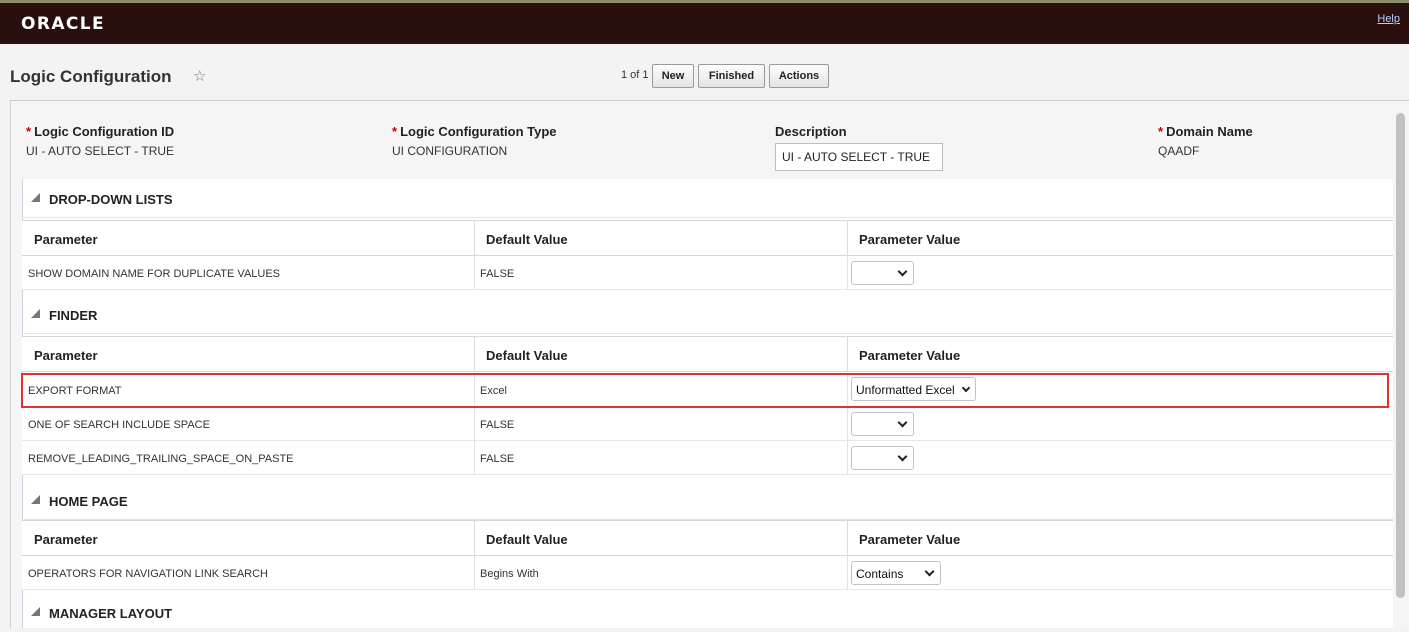  Describe the element at coordinates (509, 574) in the screenshot. I see `default-value-cell: Begins With` at that location.